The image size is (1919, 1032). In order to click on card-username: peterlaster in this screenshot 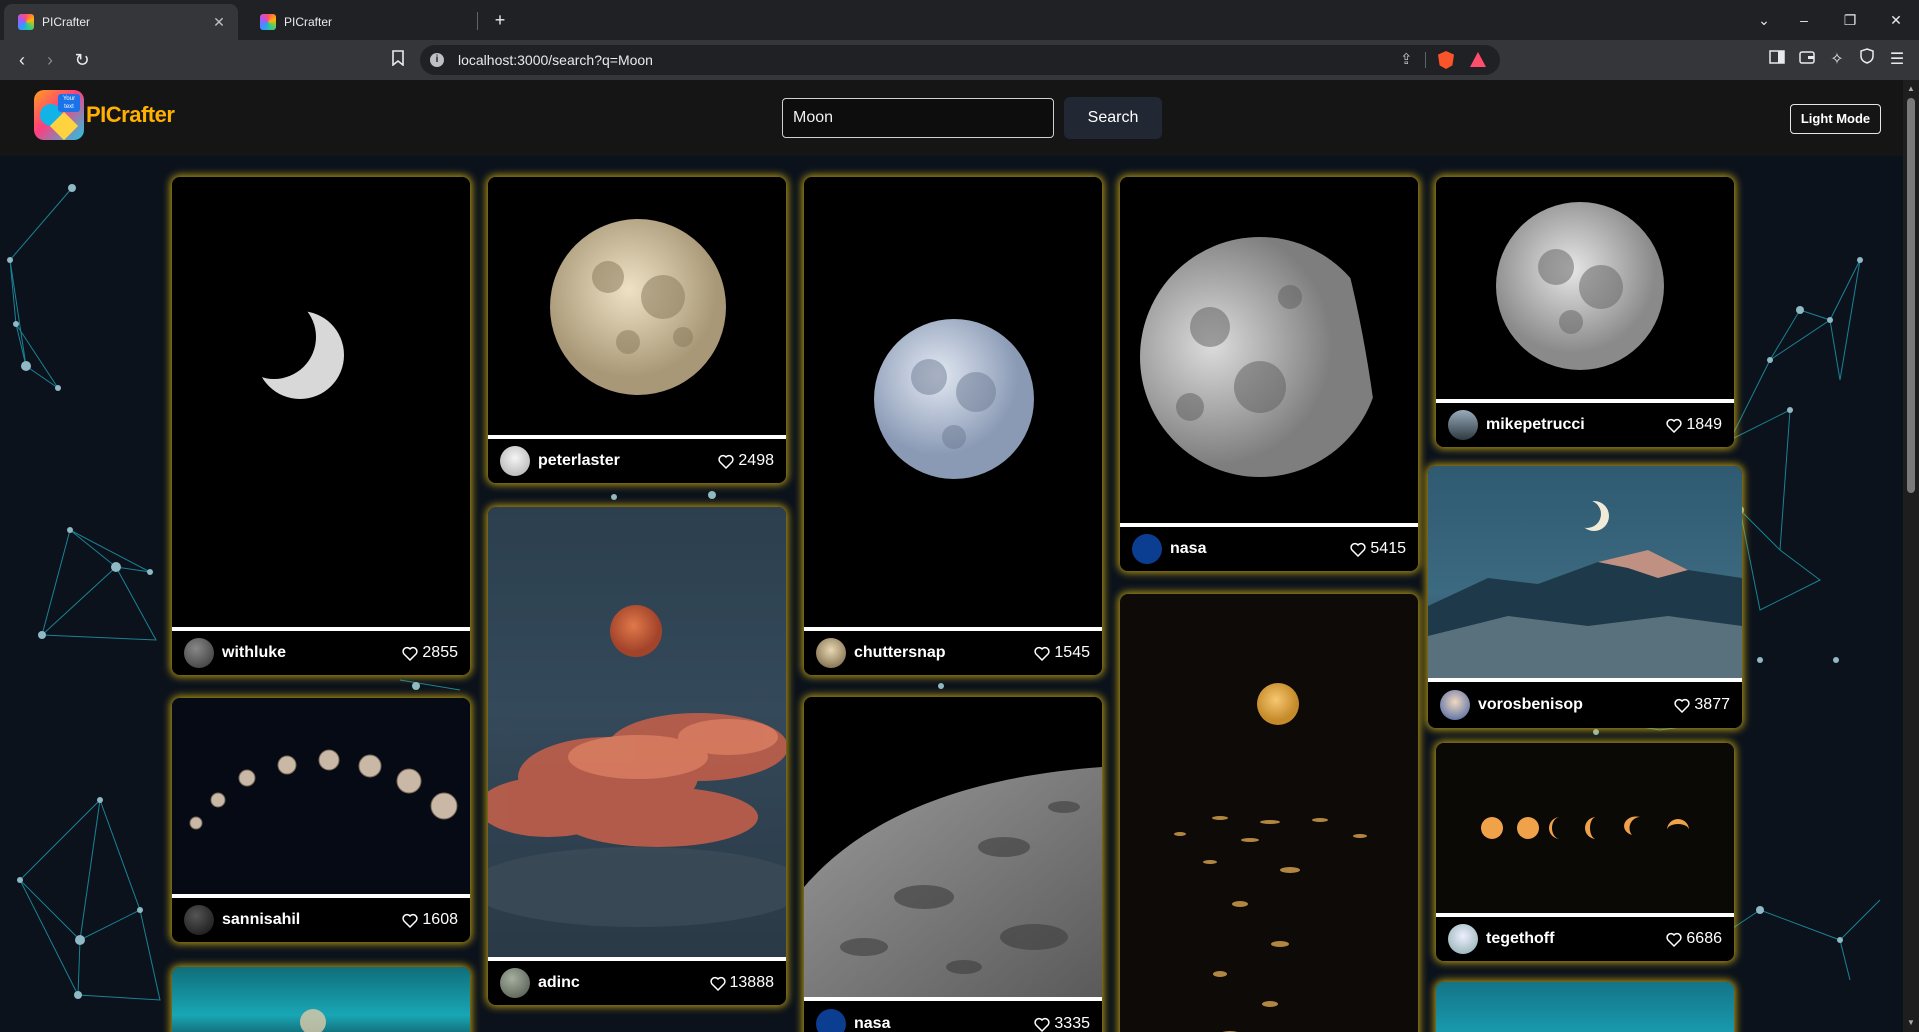, I will do `click(579, 461)`.